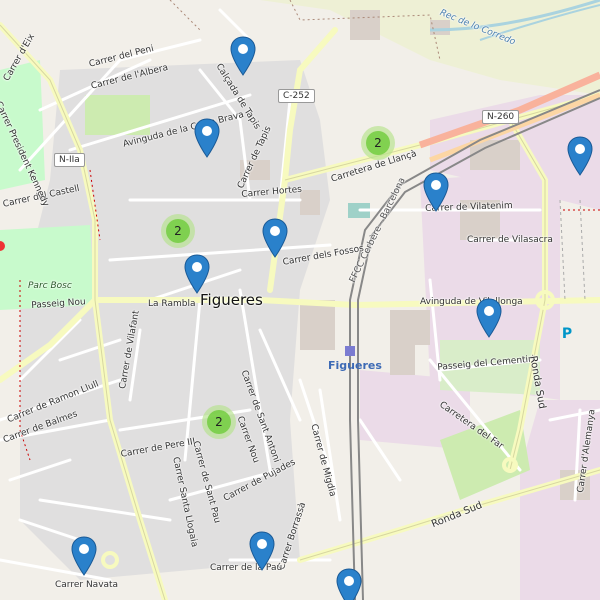  Describe the element at coordinates (172, 304) in the screenshot. I see `street-label-rambla: La Rambla` at that location.